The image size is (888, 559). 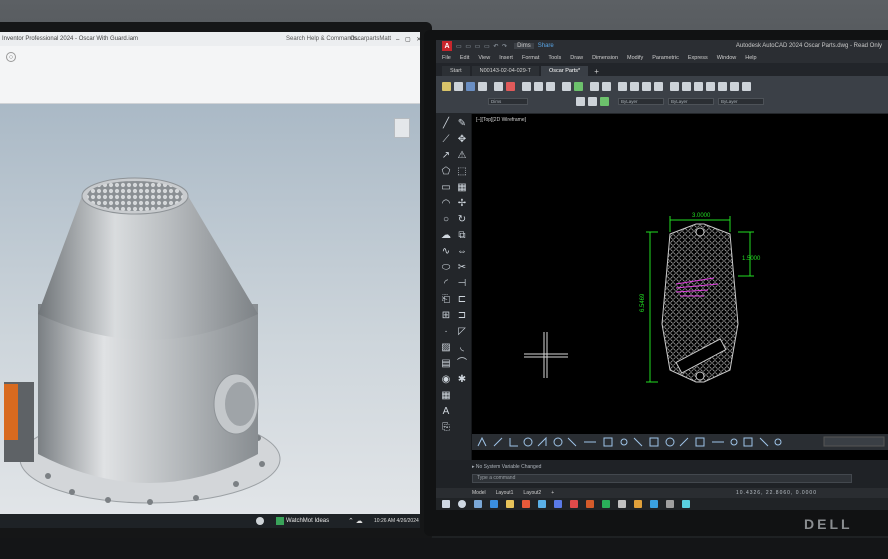 What do you see at coordinates (622, 86) in the screenshot?
I see `pan-icon` at bounding box center [622, 86].